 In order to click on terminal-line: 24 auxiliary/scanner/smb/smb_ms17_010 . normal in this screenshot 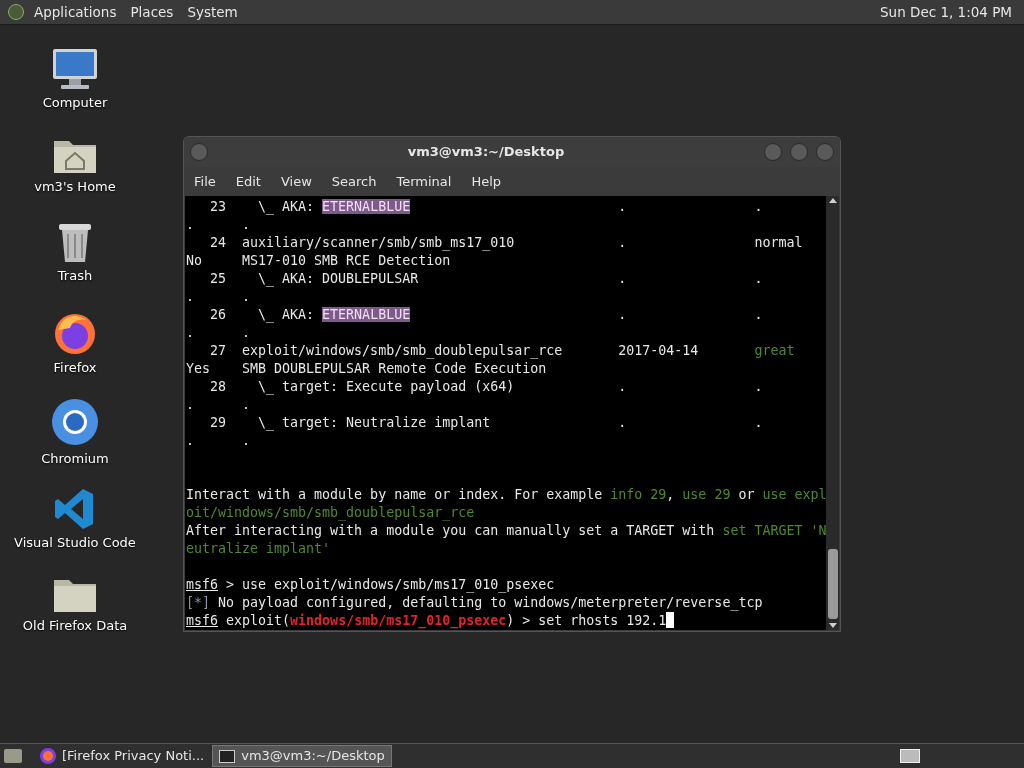, I will do `click(506, 243)`.